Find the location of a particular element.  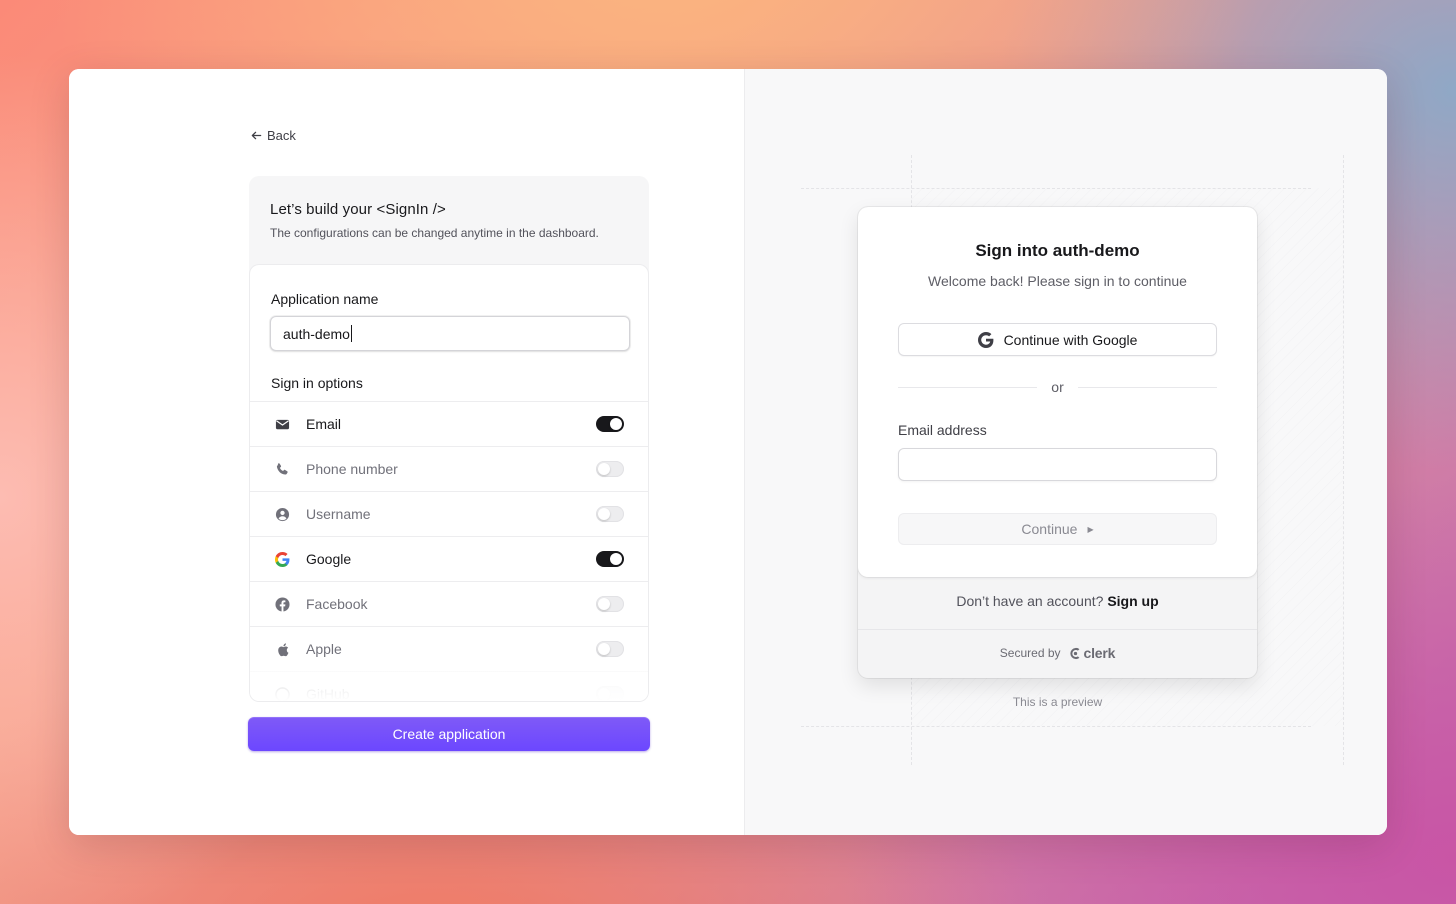

arrow-left-icon is located at coordinates (256, 135).